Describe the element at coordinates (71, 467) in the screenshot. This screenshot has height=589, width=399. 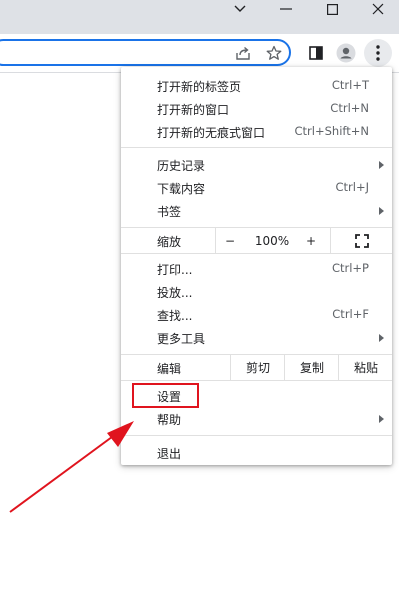
I see `annotation-arrow-icon` at that location.